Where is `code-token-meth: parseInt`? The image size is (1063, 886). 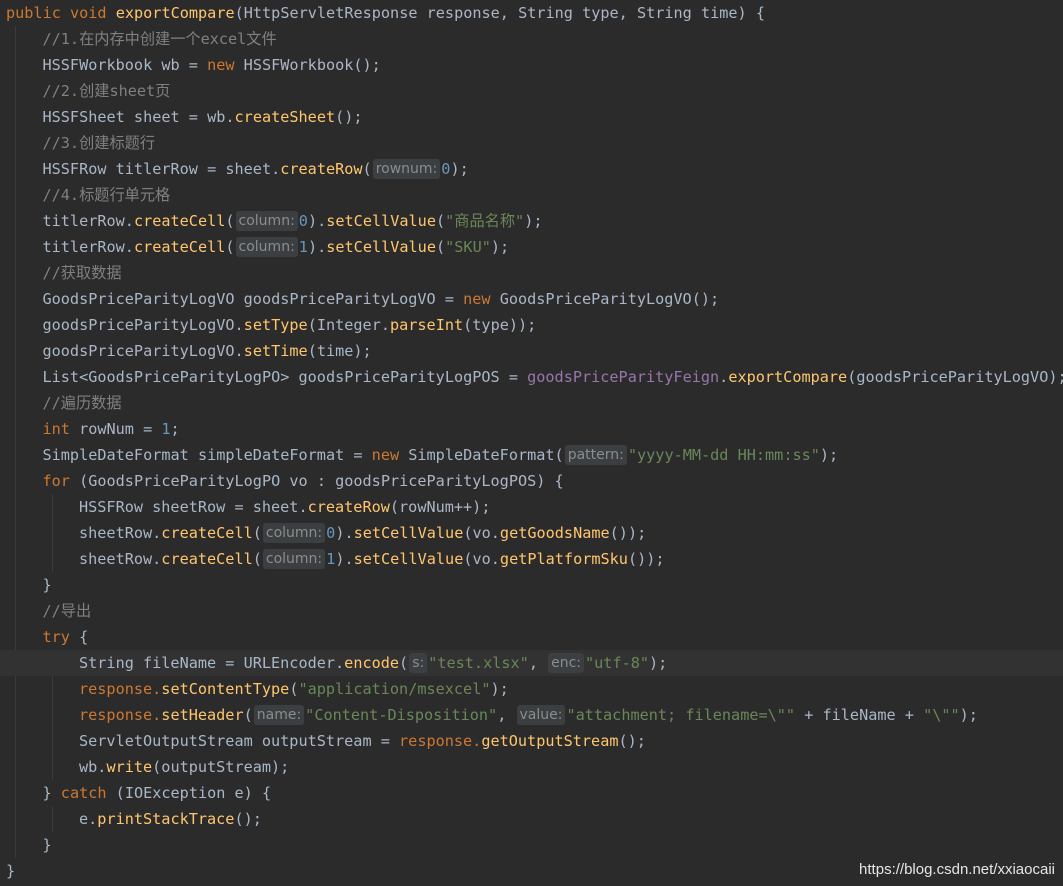
code-token-meth: parseInt is located at coordinates (426, 325).